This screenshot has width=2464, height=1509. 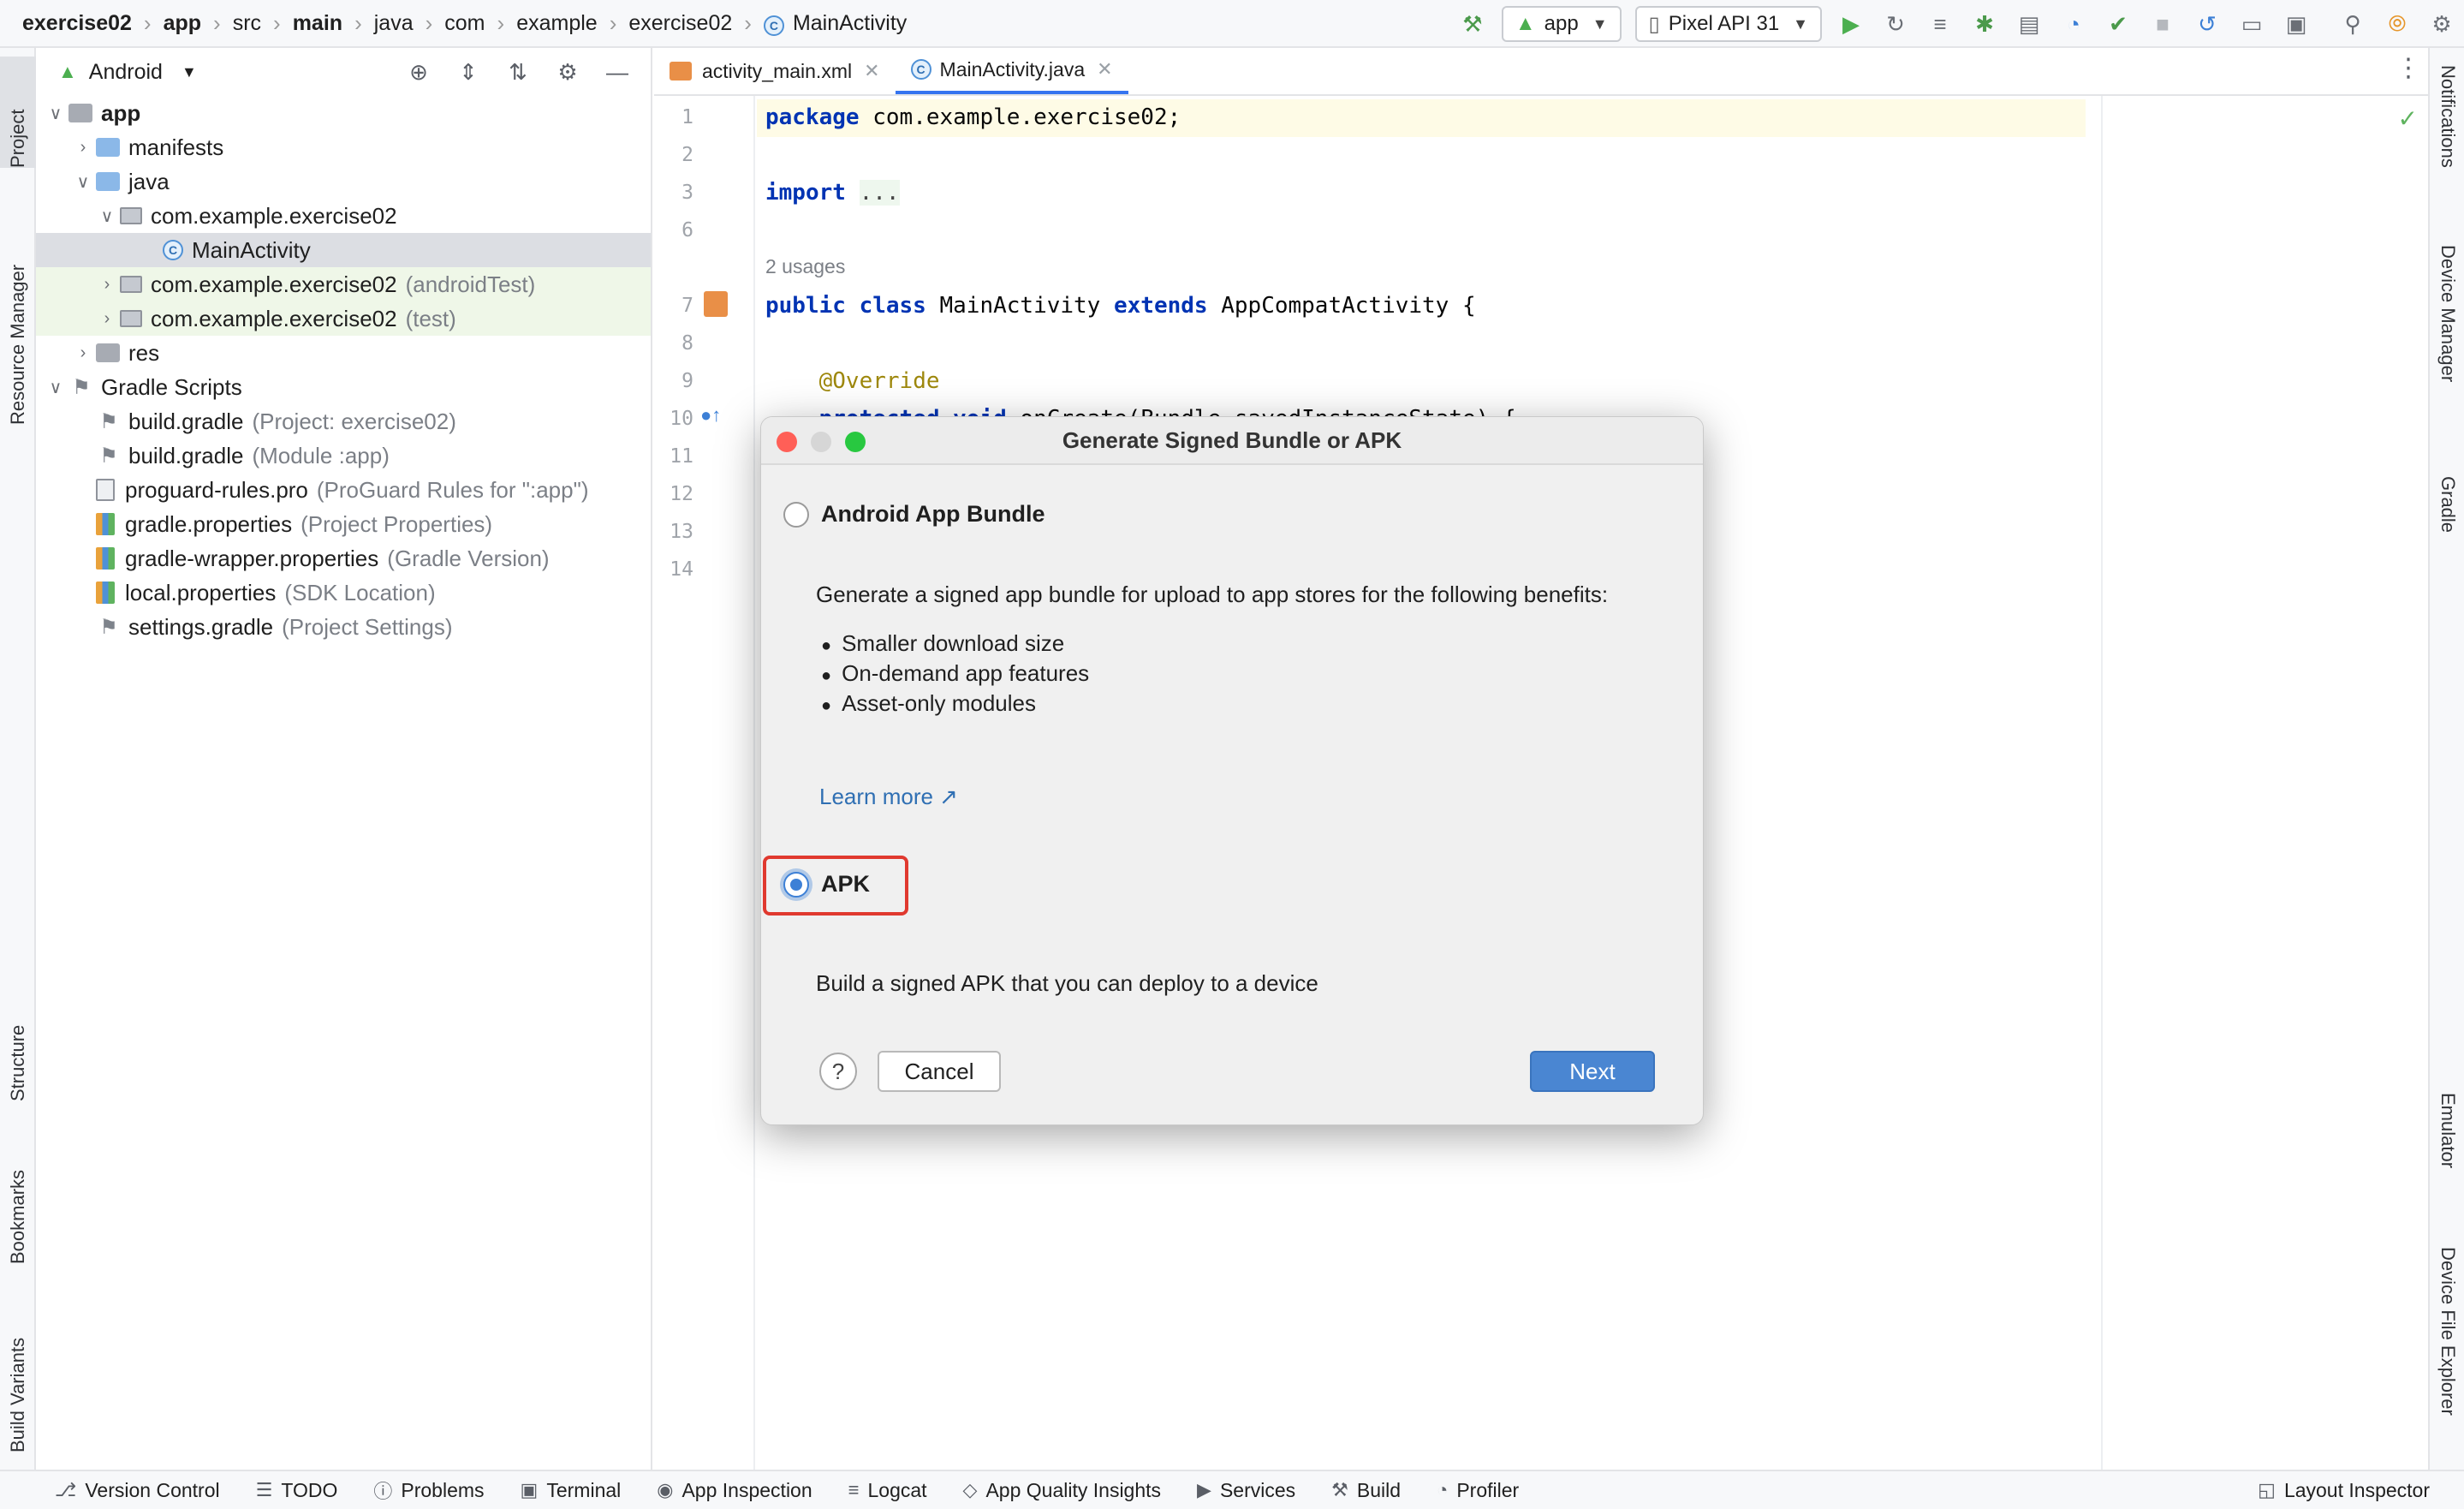 I want to click on tool-window-device-file-explorer: Device File Explorer, so click(x=2447, y=1354).